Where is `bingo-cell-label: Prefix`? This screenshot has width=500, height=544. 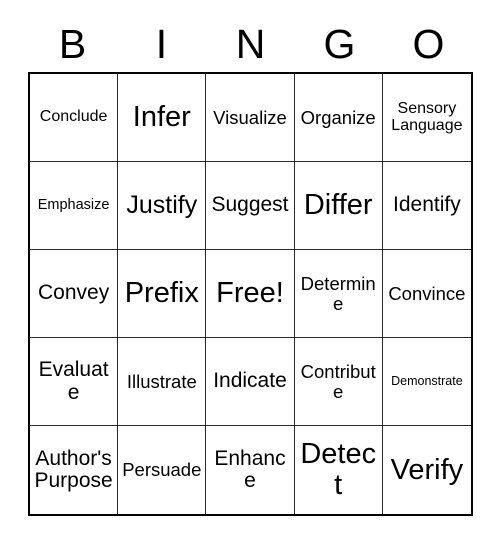
bingo-cell-label: Prefix is located at coordinates (161, 293).